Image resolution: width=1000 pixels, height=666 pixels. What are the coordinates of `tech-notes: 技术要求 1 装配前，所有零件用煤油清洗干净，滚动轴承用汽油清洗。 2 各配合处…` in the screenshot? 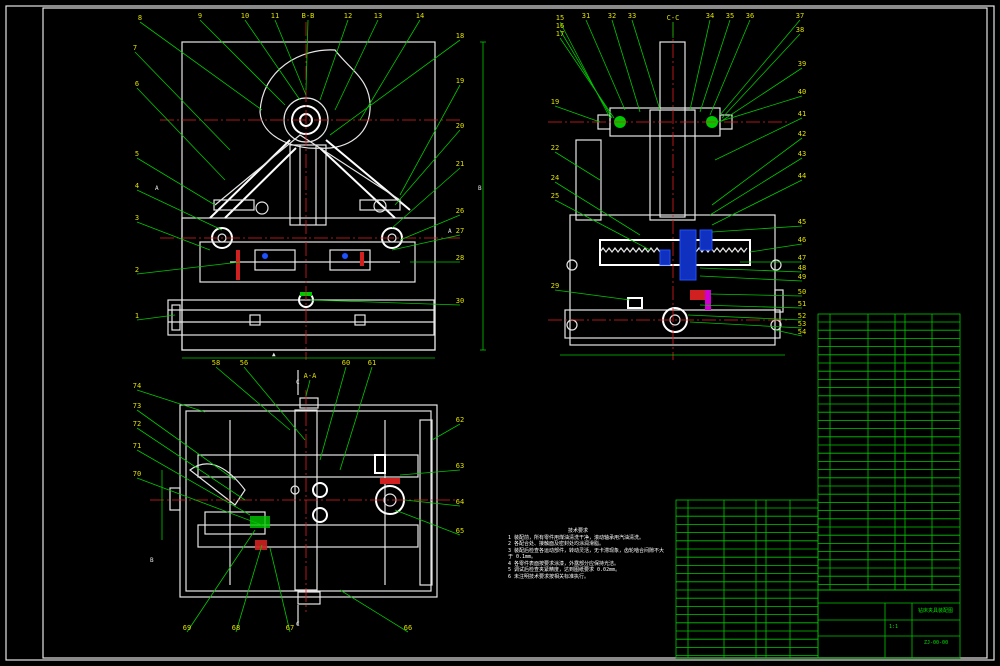 It's located at (588, 554).